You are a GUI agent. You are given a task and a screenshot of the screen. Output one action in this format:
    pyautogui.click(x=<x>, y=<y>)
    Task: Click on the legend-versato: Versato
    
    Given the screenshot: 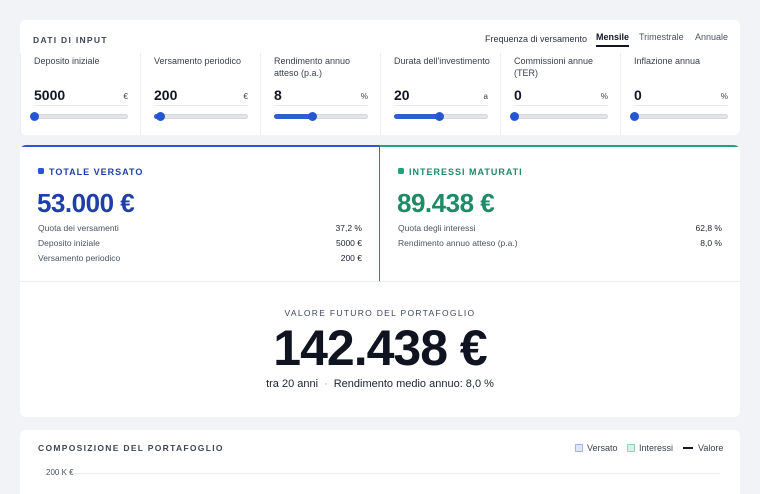 What is the action you would take?
    pyautogui.click(x=596, y=448)
    